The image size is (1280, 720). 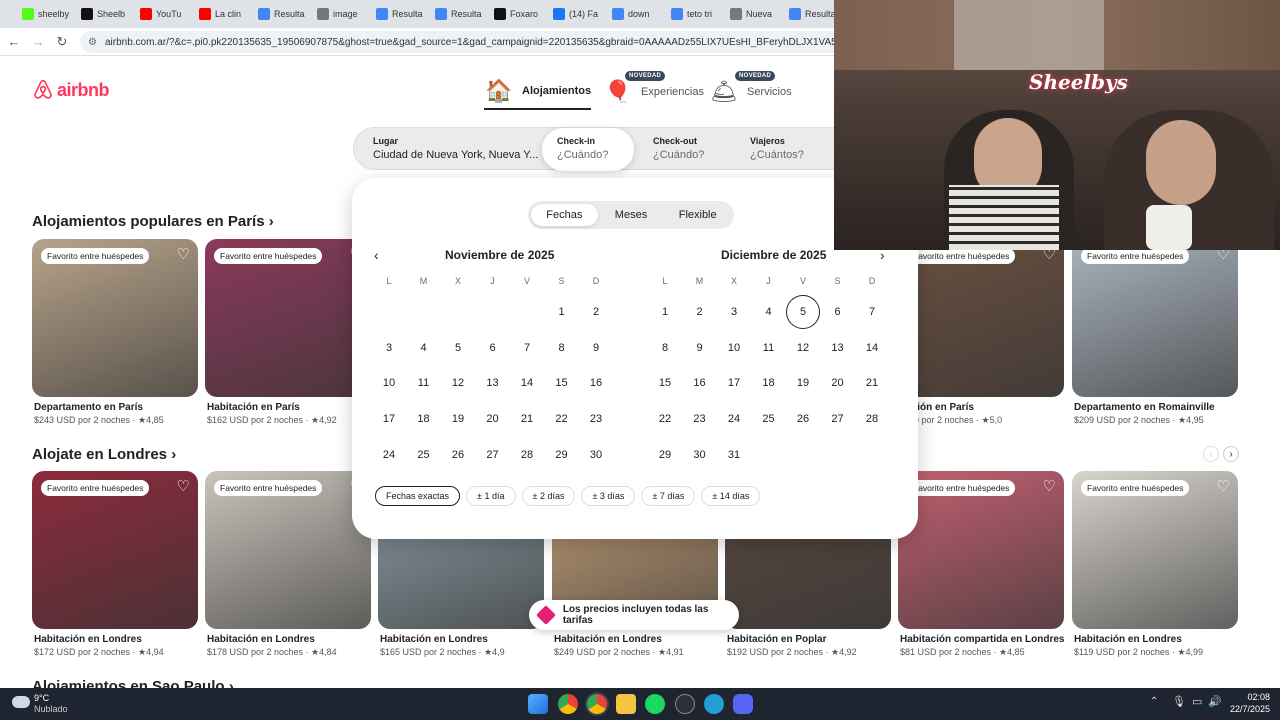 What do you see at coordinates (759, 14) in the screenshot?
I see `browser-tab: Nueva` at bounding box center [759, 14].